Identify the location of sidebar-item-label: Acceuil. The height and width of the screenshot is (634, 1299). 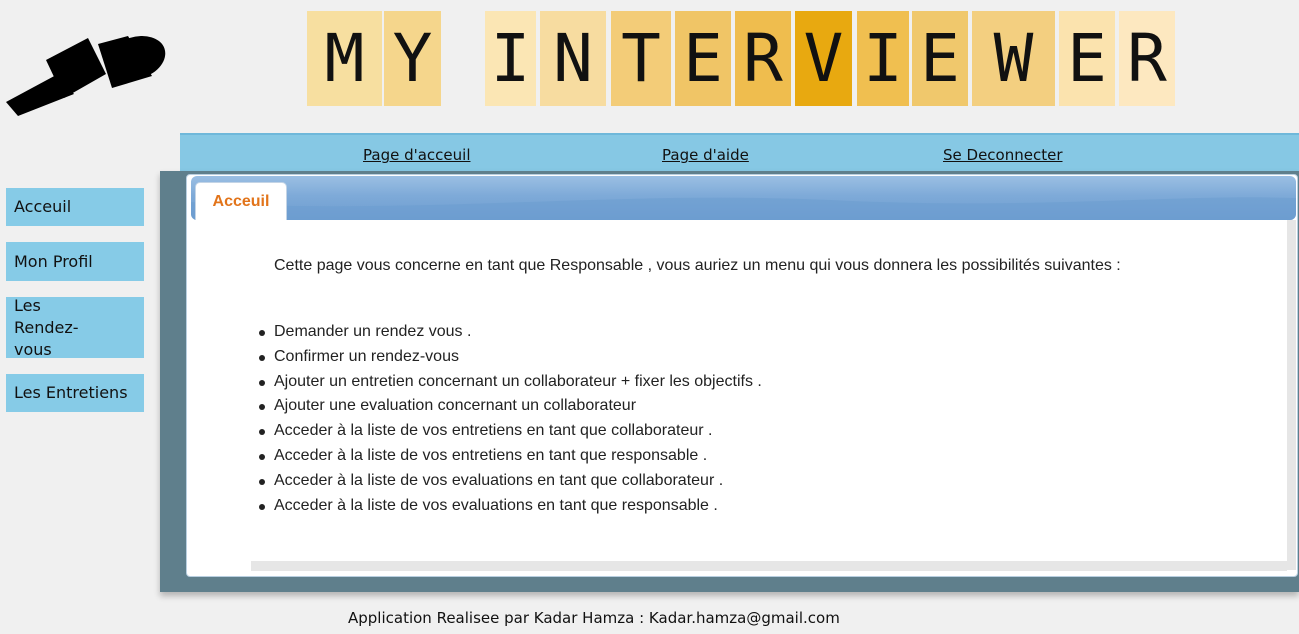
(43, 206).